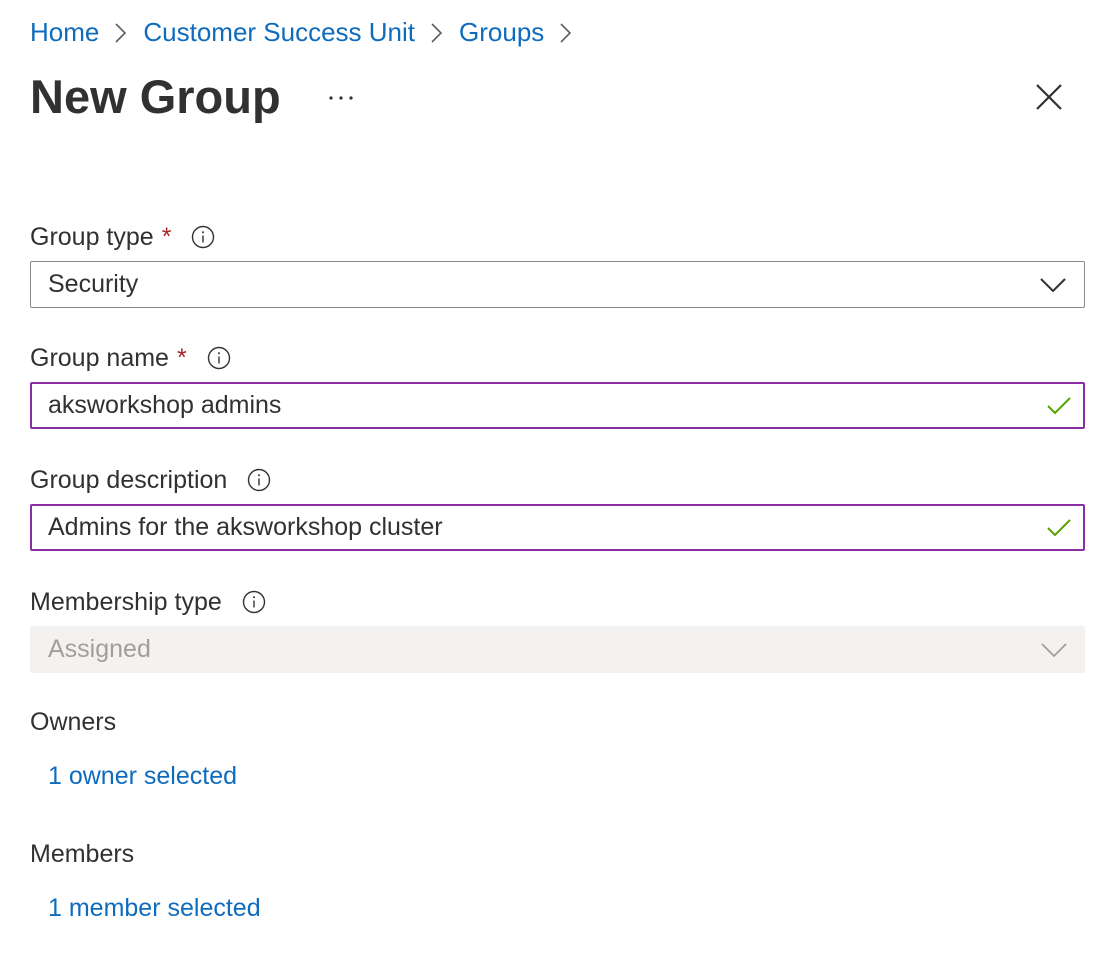  Describe the element at coordinates (501, 32) in the screenshot. I see `breadcrumb-groups: Groups` at that location.